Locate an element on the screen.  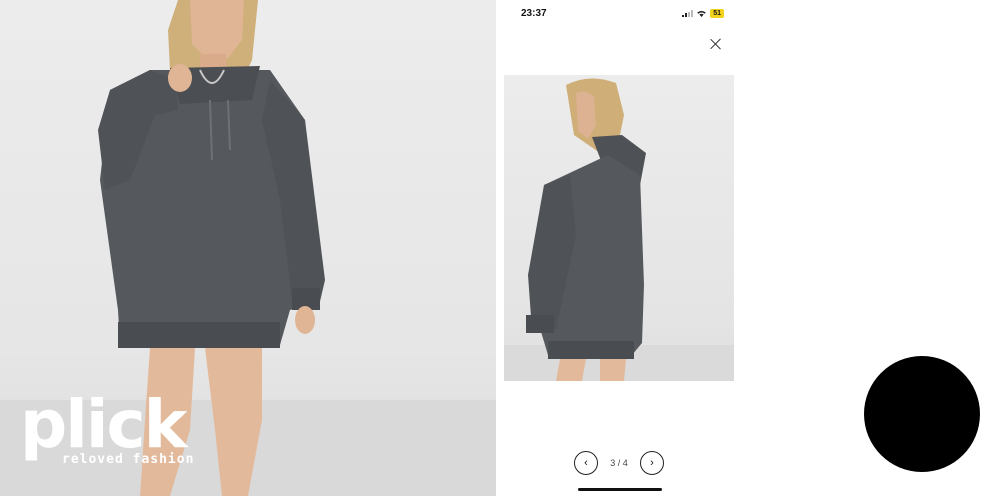
model-back-illustration is located at coordinates (619, 229).